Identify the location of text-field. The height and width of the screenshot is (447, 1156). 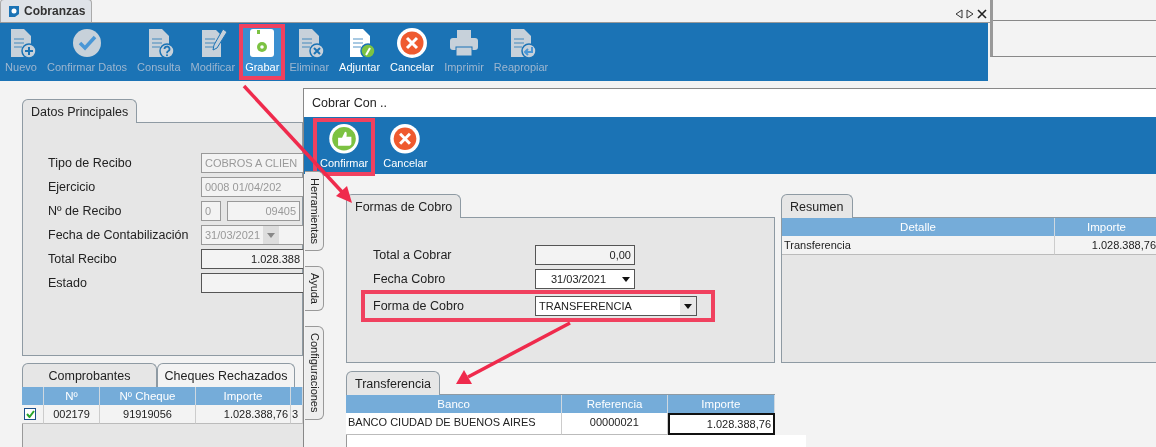
(252, 283).